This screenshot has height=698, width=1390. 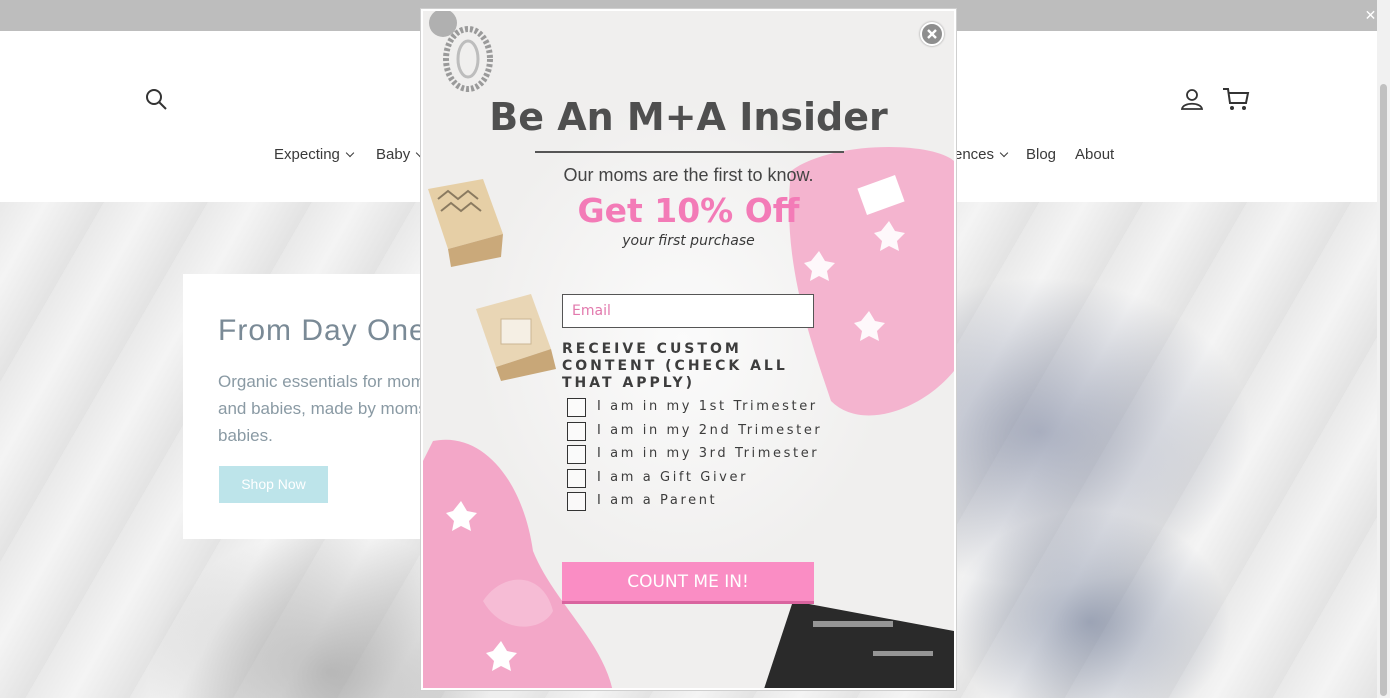 I want to click on checkbox-label: I am in my 2nd Trimester, so click(x=710, y=430).